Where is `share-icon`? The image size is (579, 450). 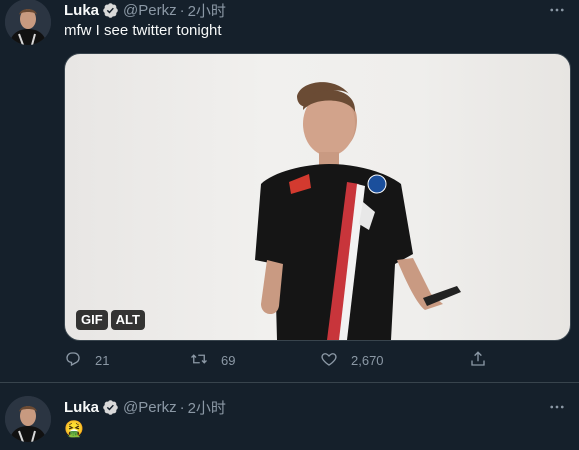
share-icon is located at coordinates (478, 360).